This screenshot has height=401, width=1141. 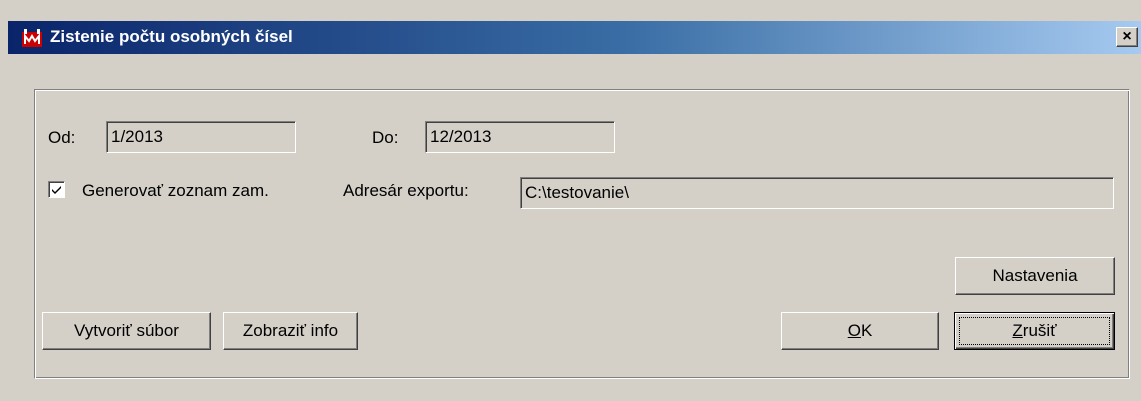 I want to click on close-button: ×, so click(x=1127, y=37).